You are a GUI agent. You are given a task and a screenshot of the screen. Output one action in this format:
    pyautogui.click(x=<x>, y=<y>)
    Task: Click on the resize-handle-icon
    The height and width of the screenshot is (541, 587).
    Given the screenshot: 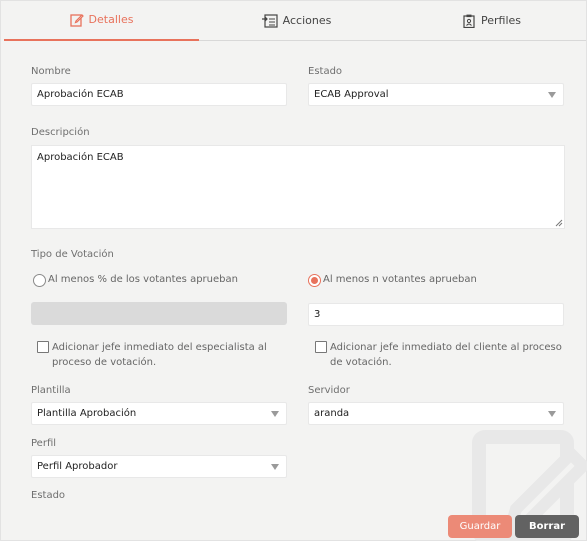 What is the action you would take?
    pyautogui.click(x=559, y=223)
    